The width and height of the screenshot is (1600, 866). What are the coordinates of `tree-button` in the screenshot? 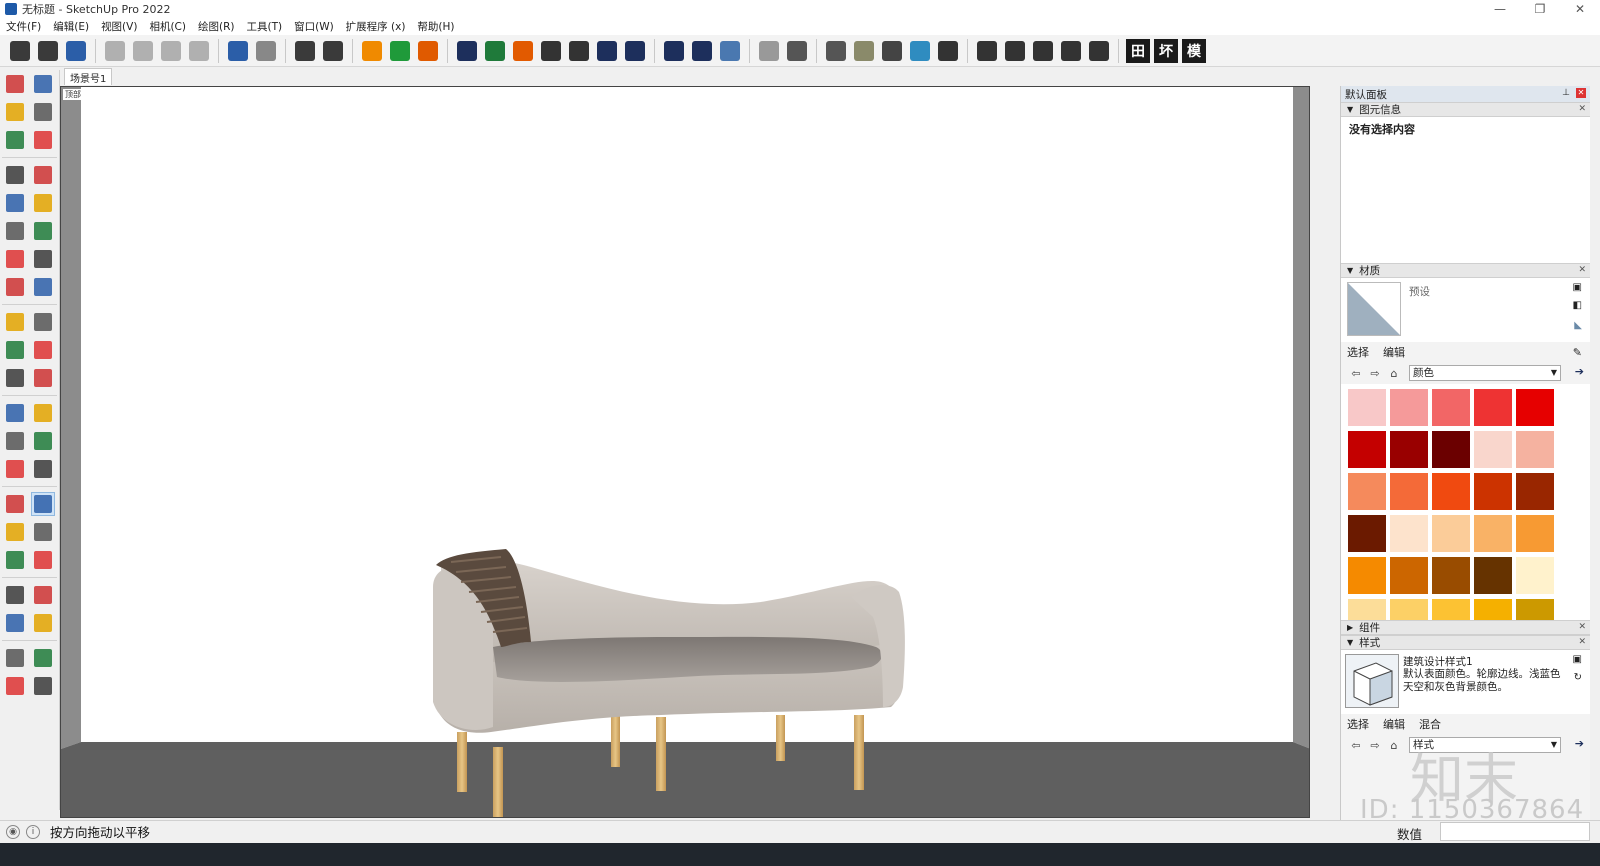 It's located at (495, 51).